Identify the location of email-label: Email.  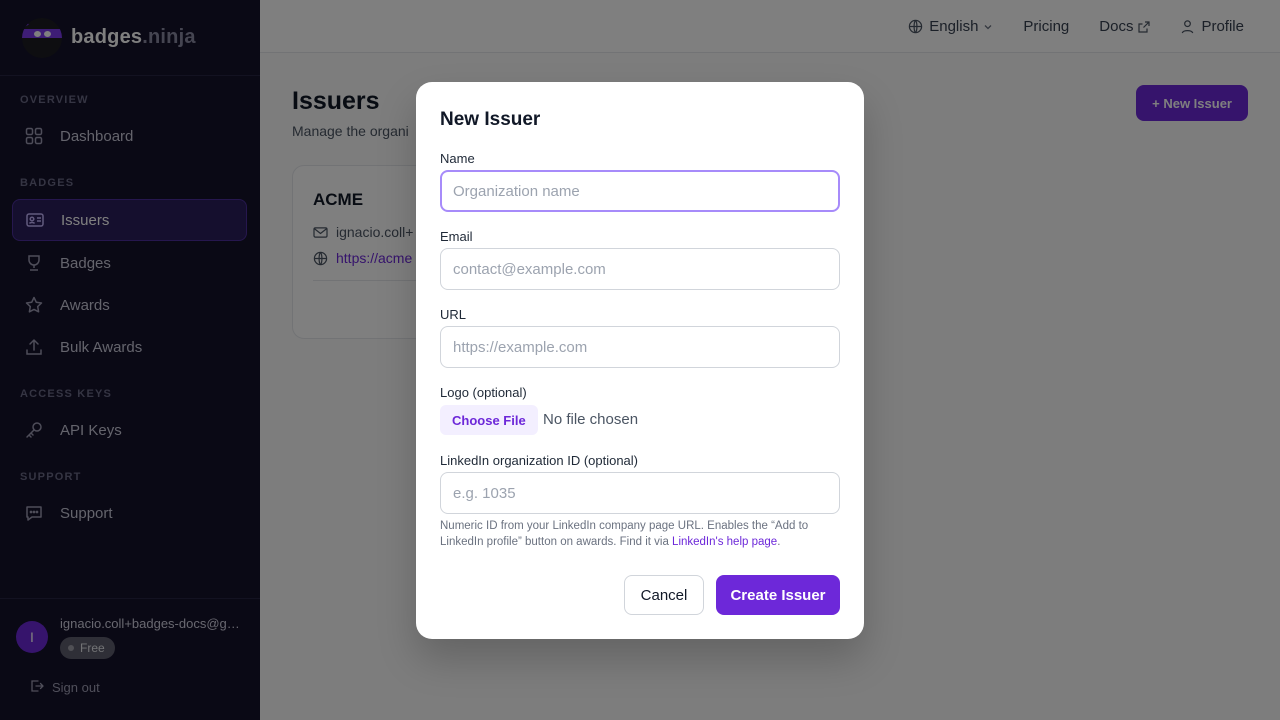
(456, 236).